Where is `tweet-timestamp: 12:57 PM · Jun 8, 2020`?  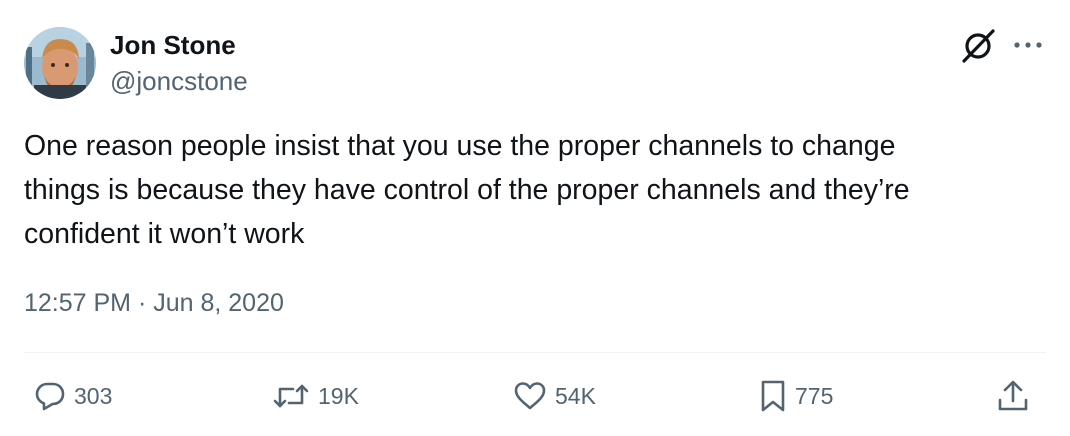
tweet-timestamp: 12:57 PM · Jun 8, 2020 is located at coordinates (154, 303).